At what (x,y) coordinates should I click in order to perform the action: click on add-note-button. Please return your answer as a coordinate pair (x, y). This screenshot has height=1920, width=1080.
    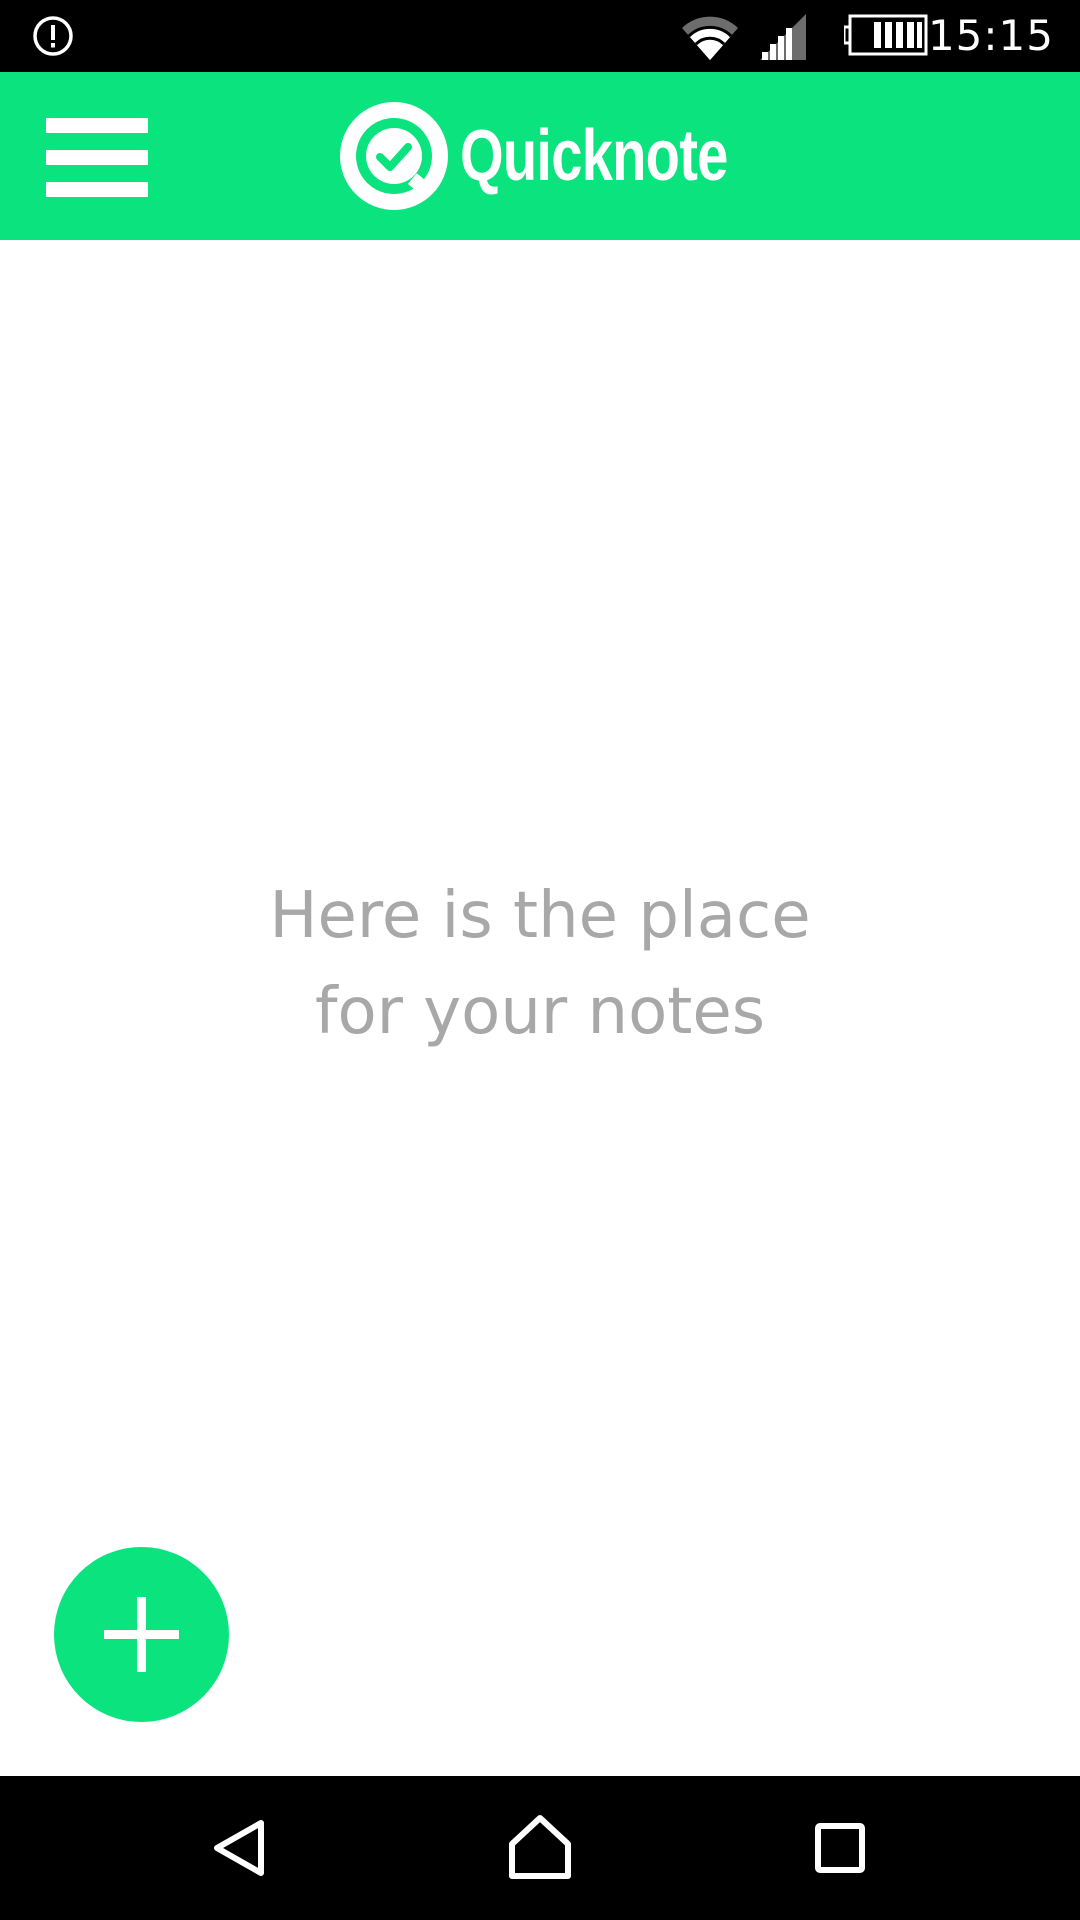
    Looking at the image, I should click on (141, 1634).